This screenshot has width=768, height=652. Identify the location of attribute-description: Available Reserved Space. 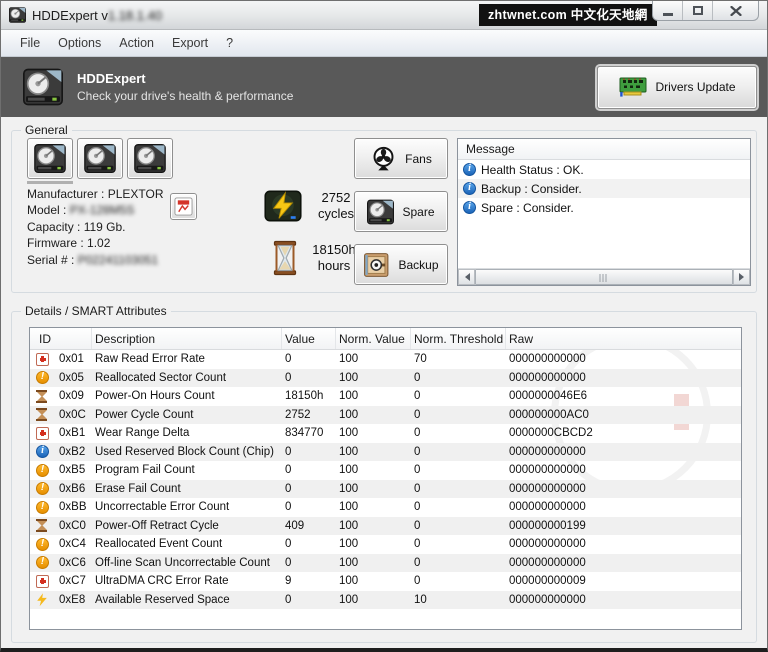
(162, 599).